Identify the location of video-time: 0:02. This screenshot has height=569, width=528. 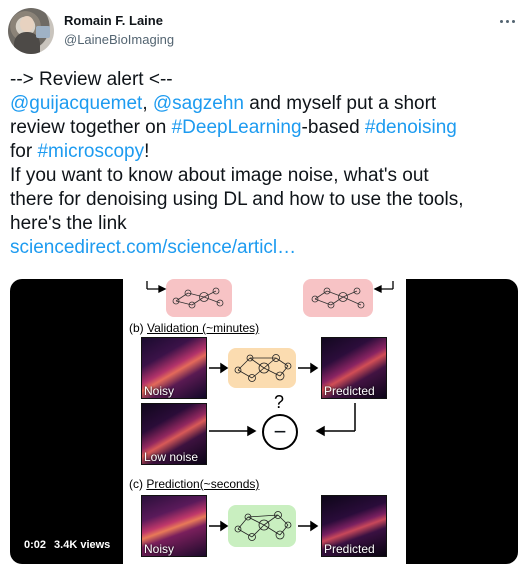
(35, 545).